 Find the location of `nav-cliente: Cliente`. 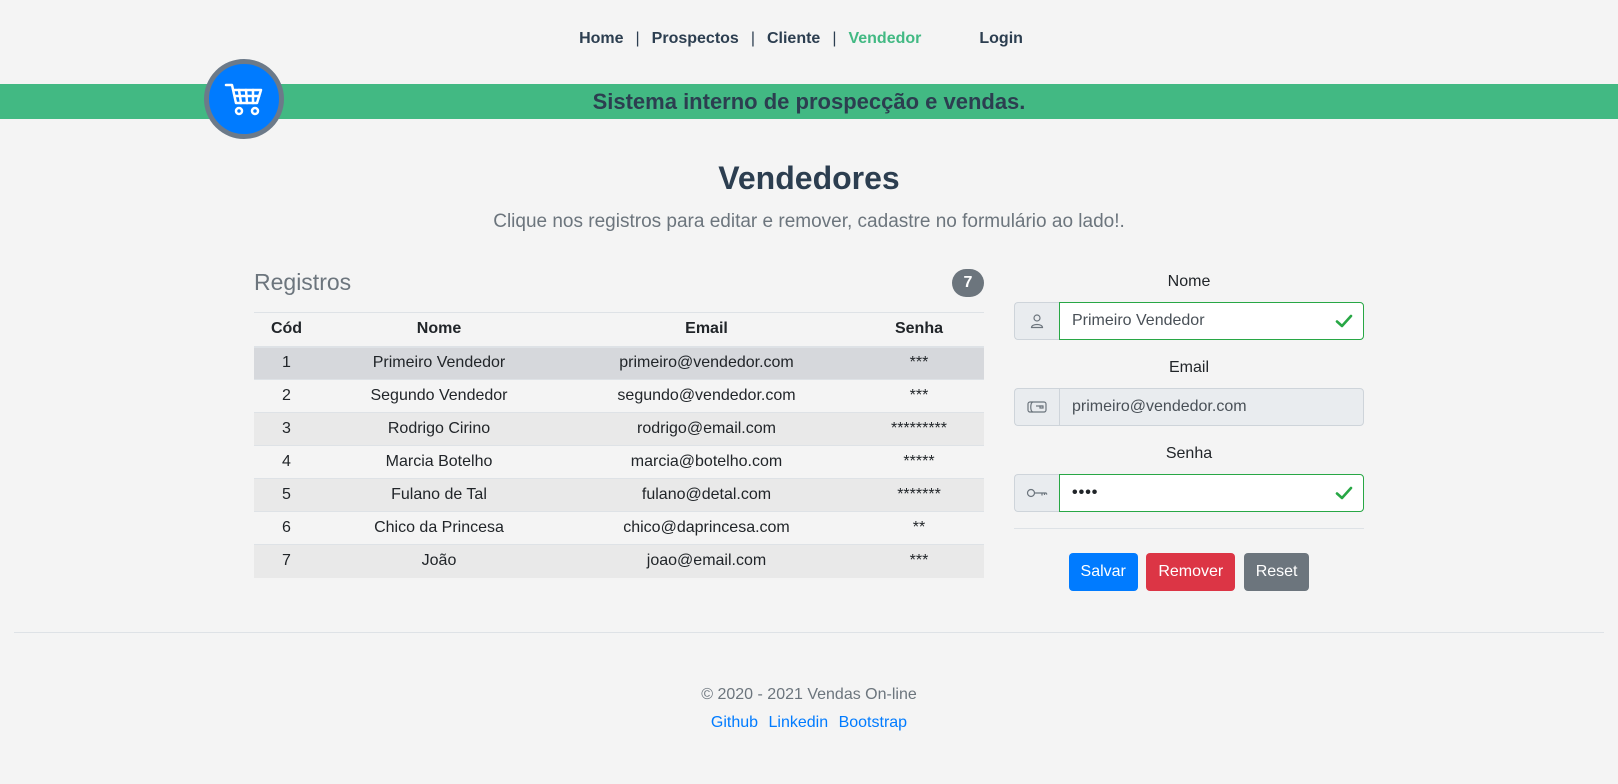

nav-cliente: Cliente is located at coordinates (793, 38).